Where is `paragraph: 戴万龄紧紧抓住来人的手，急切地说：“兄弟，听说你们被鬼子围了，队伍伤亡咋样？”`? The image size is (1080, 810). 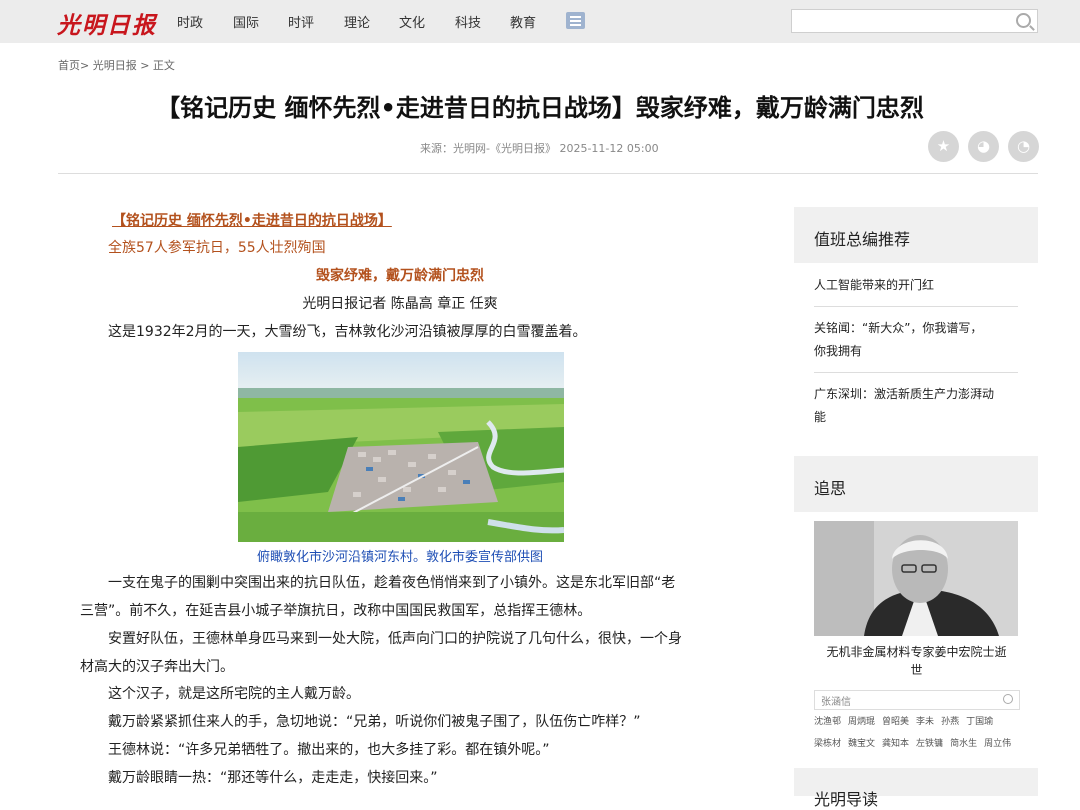
paragraph: 戴万龄紧紧抓住来人的手，急切地说：“兄弟，听说你们被鬼子围了，队伍伤亡咋样？” is located at coordinates (374, 722).